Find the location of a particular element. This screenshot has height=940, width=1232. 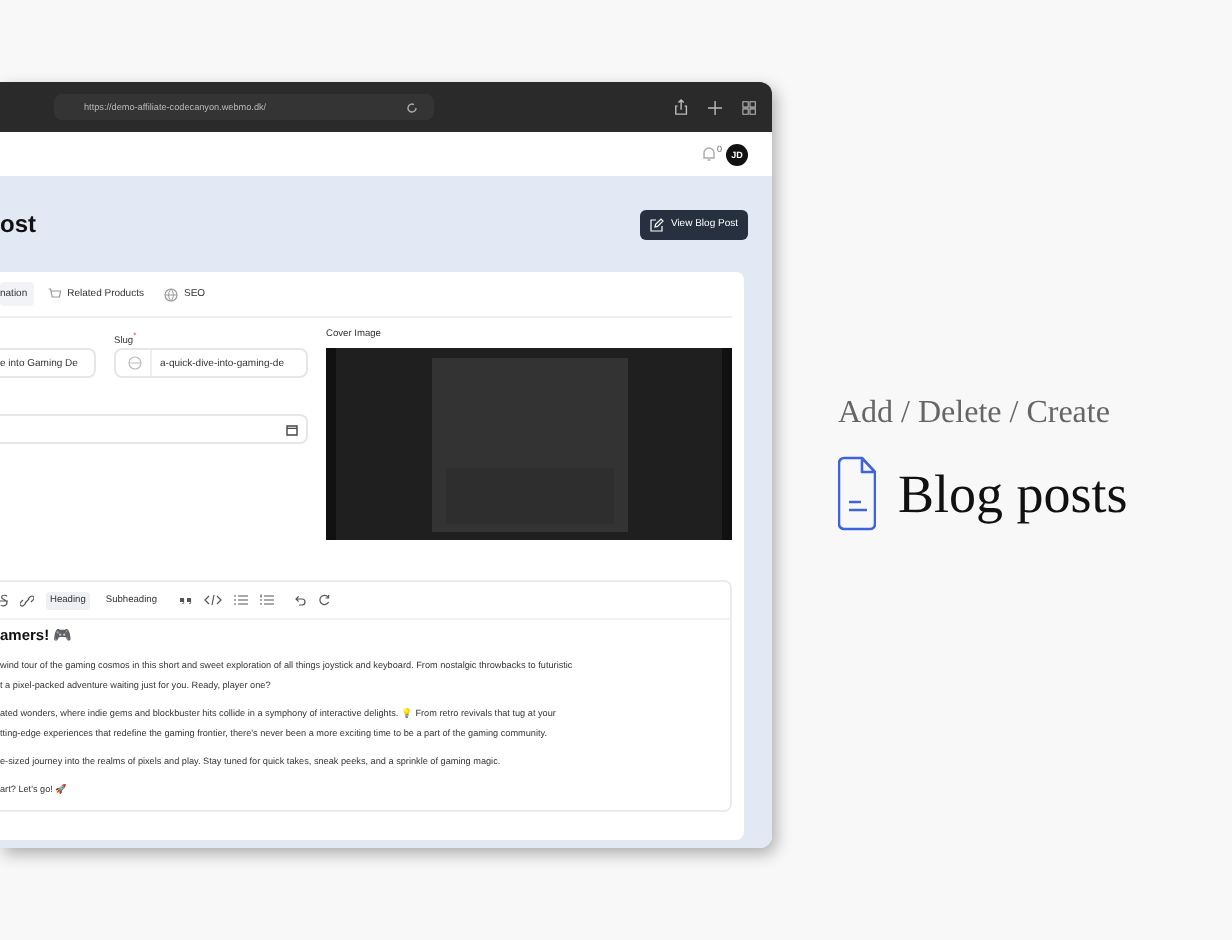

edit-icon is located at coordinates (657, 224).